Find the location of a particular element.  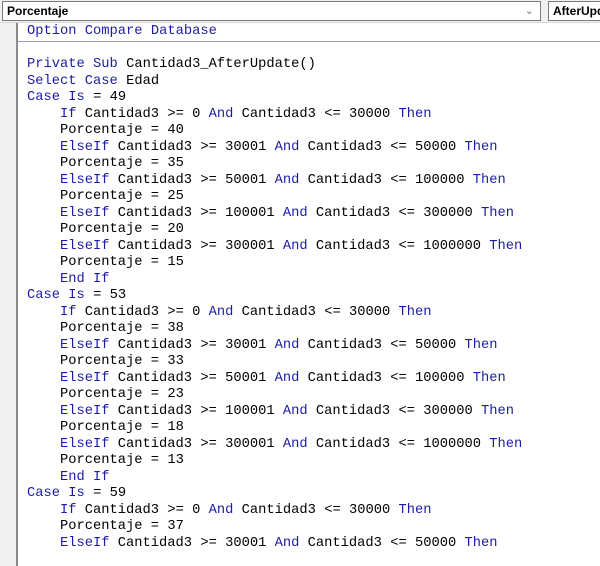

code-line: Select Case Edad is located at coordinates (274, 82).